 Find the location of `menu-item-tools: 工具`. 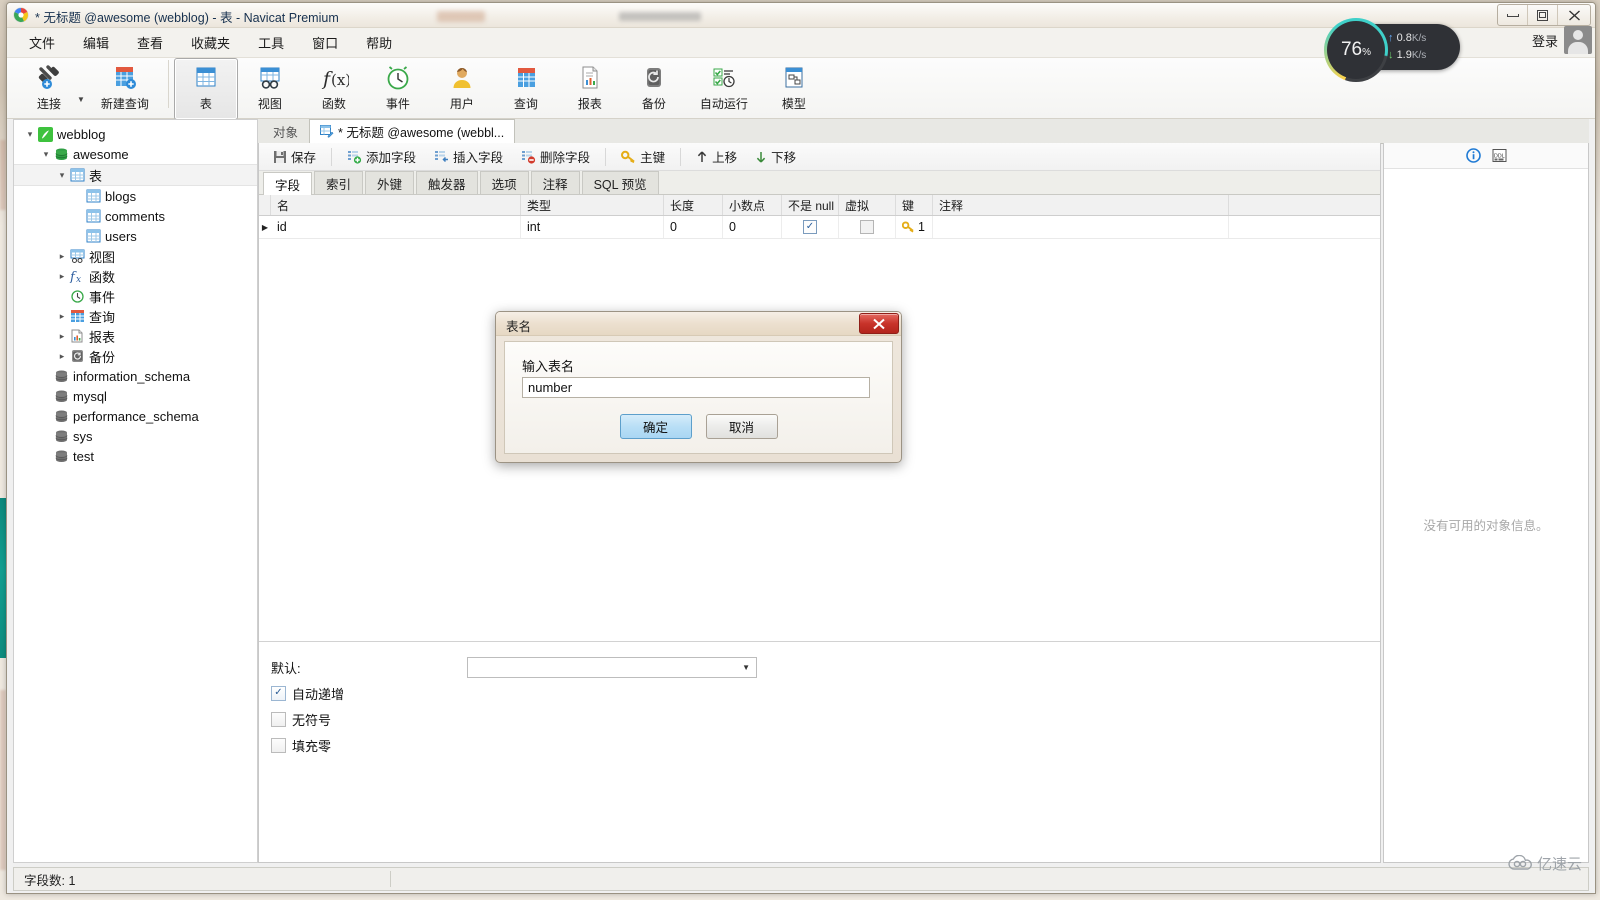

menu-item-tools: 工具 is located at coordinates (271, 42).